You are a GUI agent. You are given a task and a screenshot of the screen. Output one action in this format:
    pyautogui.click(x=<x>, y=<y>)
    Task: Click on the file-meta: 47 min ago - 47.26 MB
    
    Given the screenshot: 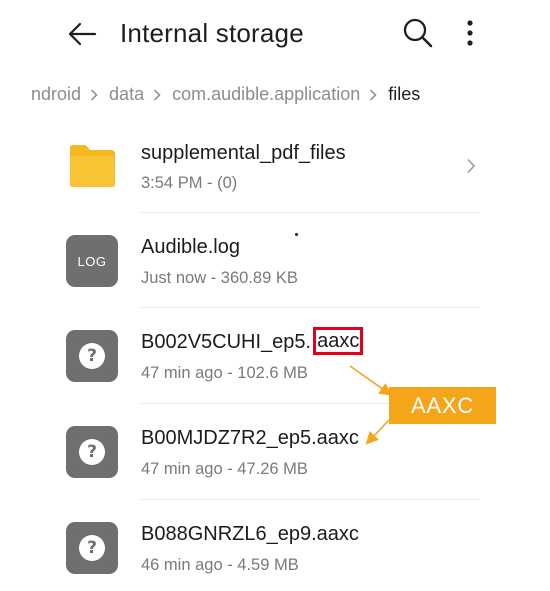 What is the action you would take?
    pyautogui.click(x=224, y=469)
    